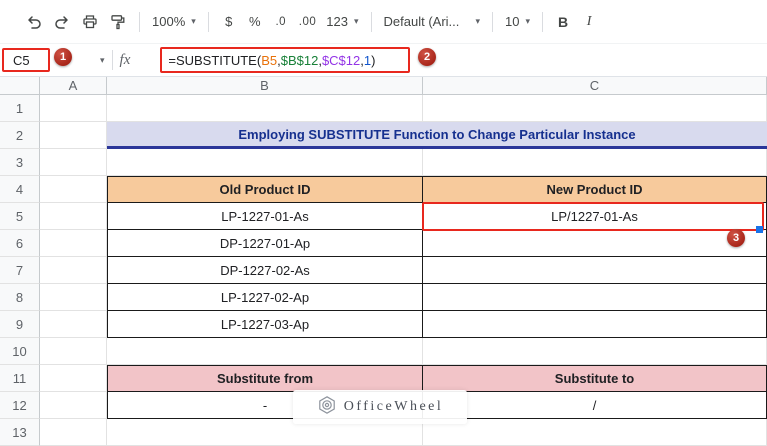  Describe the element at coordinates (73, 432) in the screenshot. I see `cell-A13` at that location.